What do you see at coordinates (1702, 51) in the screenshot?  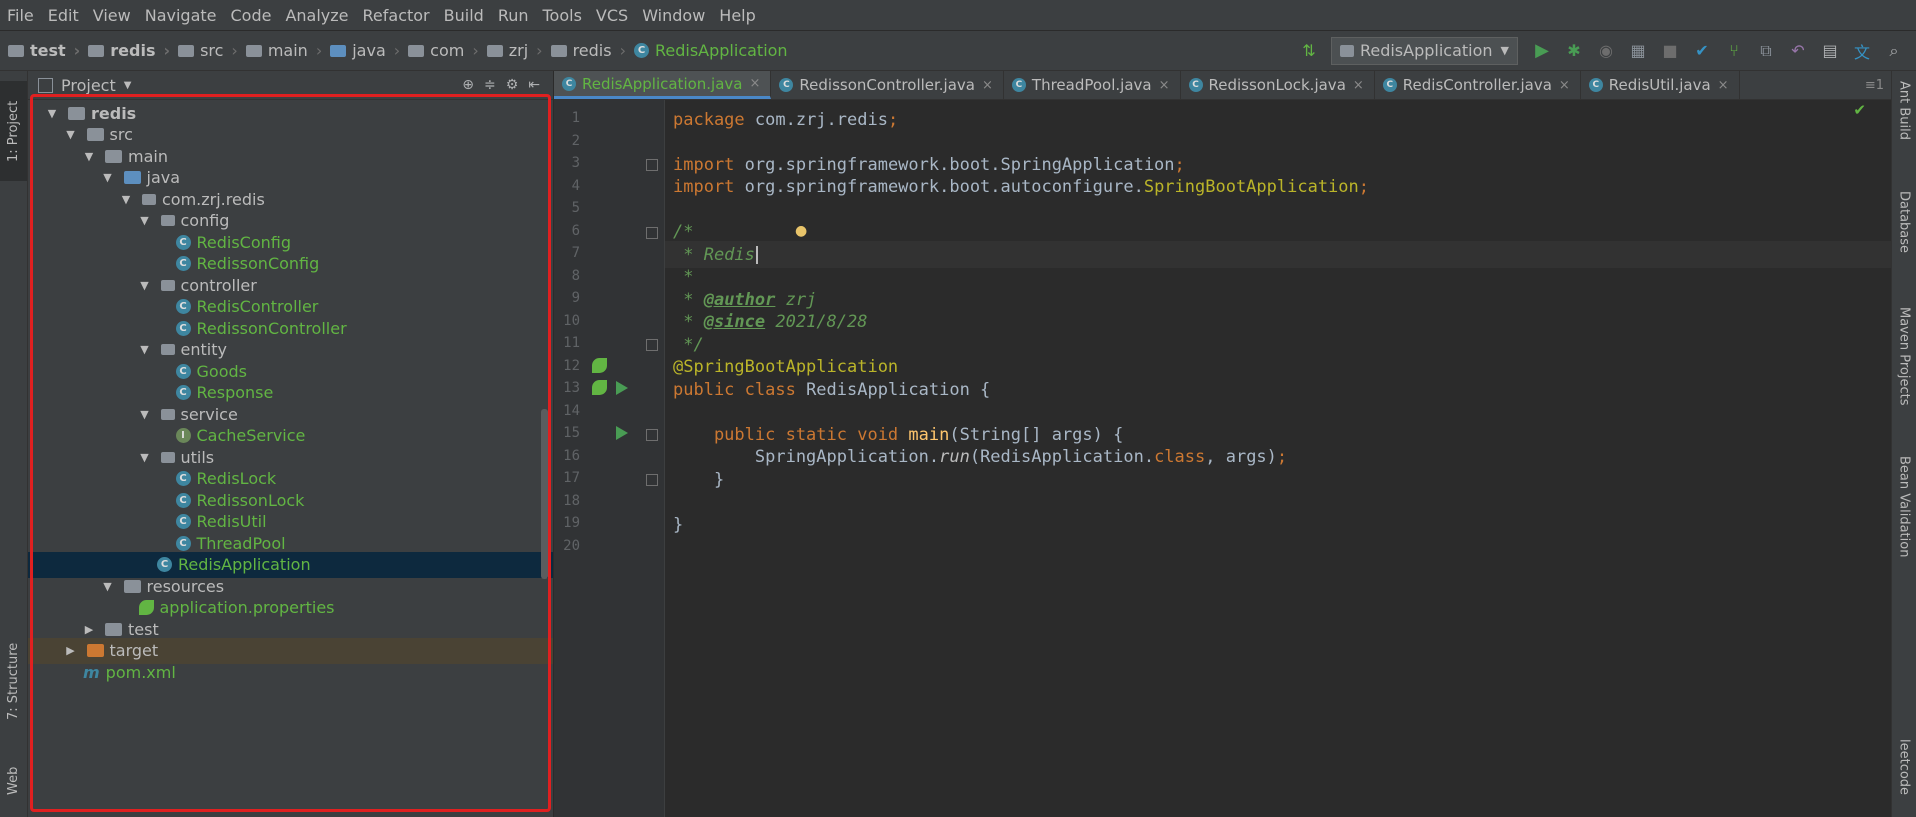 I see `vcs-update-icon: ✔` at bounding box center [1702, 51].